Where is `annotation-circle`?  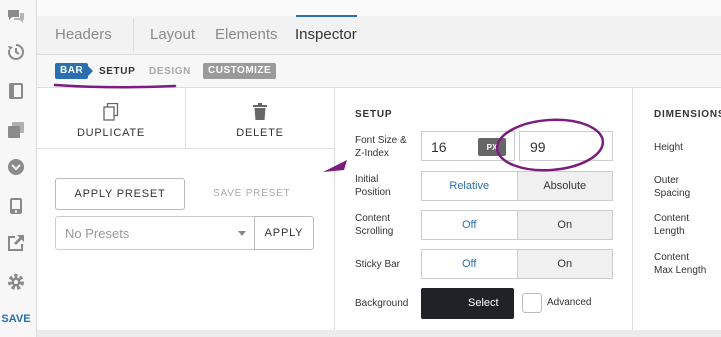
annotation-circle is located at coordinates (550, 145).